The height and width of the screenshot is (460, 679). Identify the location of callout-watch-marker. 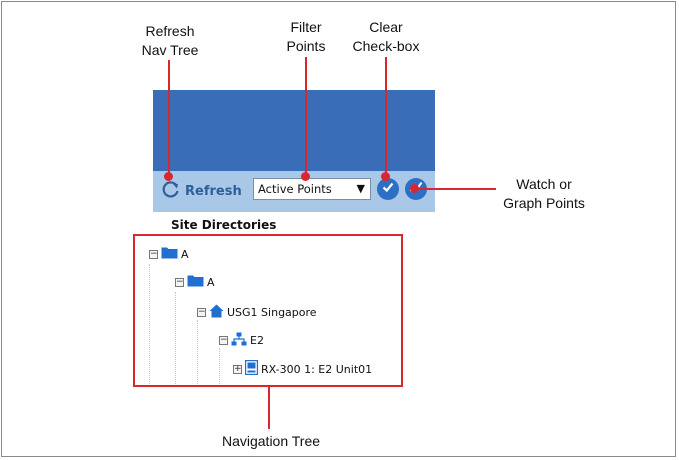
(414, 188).